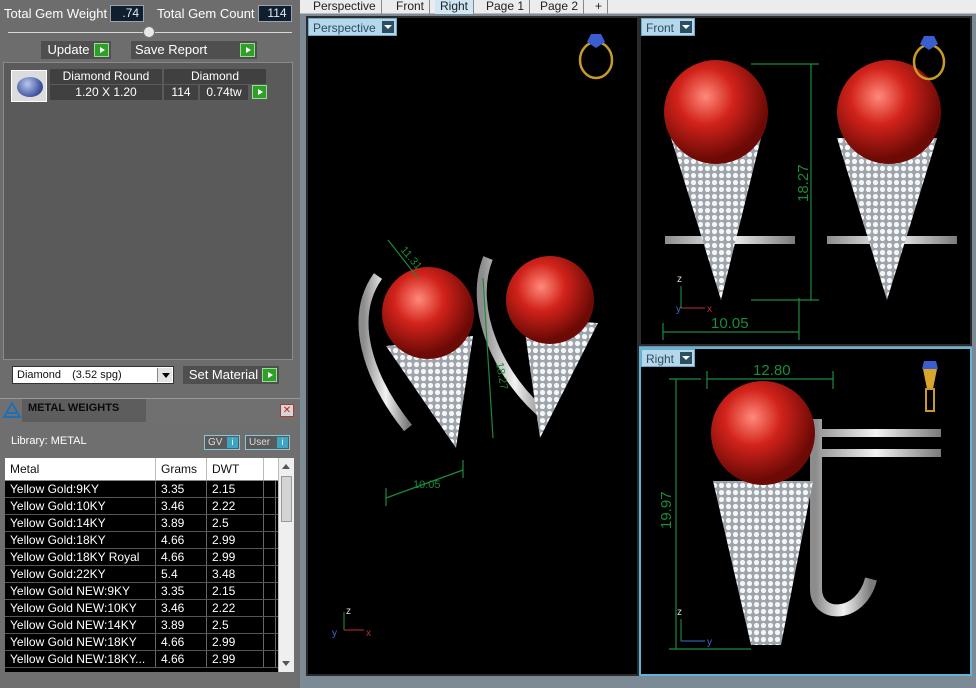 This screenshot has width=976, height=688. I want to click on table-row: Yellow Gold NEW:9KY 3.35 2.15, so click(149, 591).